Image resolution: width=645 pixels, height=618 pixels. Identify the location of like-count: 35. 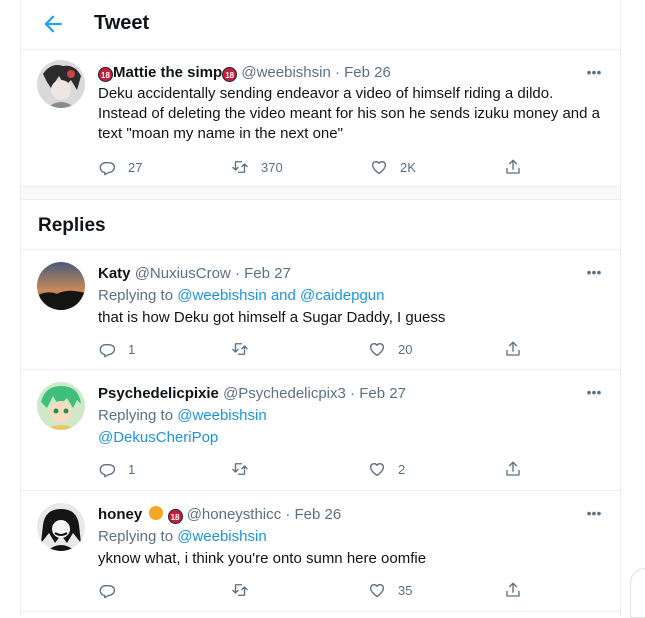
(405, 590).